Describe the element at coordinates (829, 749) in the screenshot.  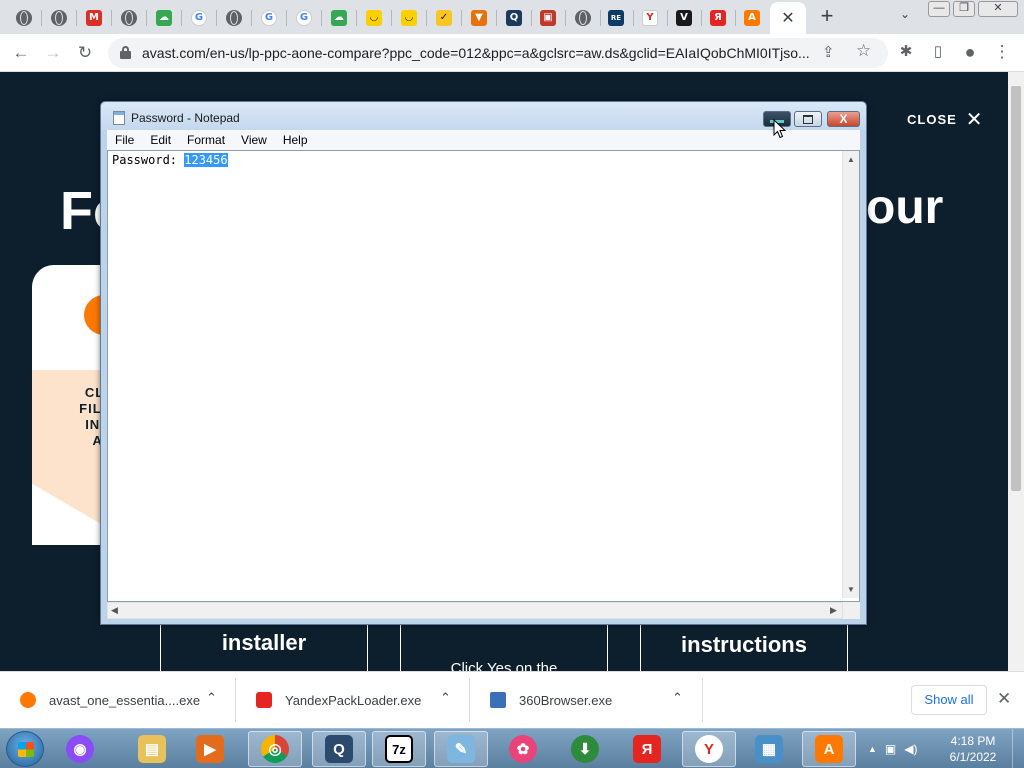
I see `taskbar-app-avast: A` at that location.